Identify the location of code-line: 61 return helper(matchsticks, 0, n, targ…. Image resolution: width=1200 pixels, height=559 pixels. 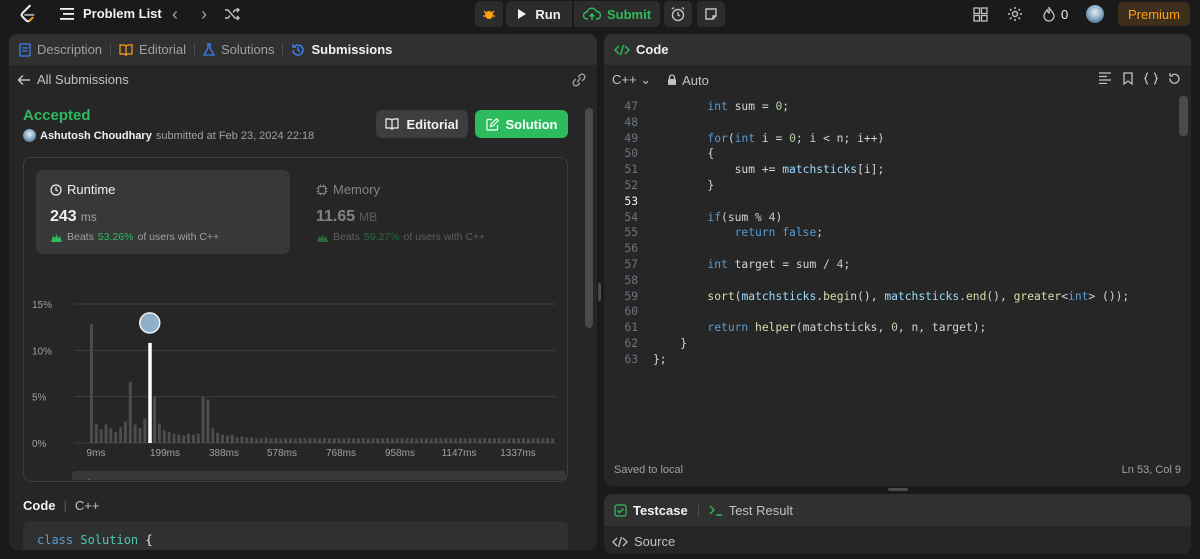
(897, 328).